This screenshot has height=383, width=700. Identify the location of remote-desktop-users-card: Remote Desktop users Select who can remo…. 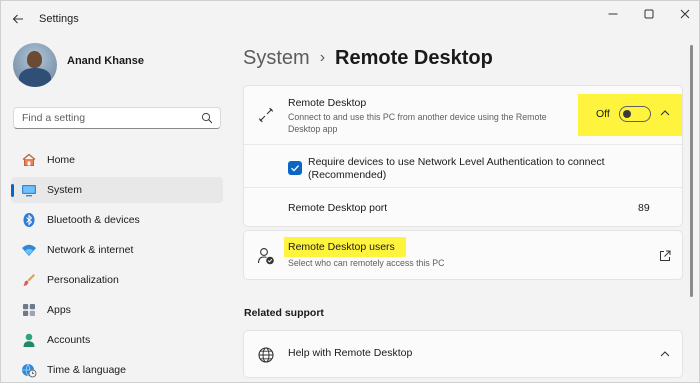
(463, 255).